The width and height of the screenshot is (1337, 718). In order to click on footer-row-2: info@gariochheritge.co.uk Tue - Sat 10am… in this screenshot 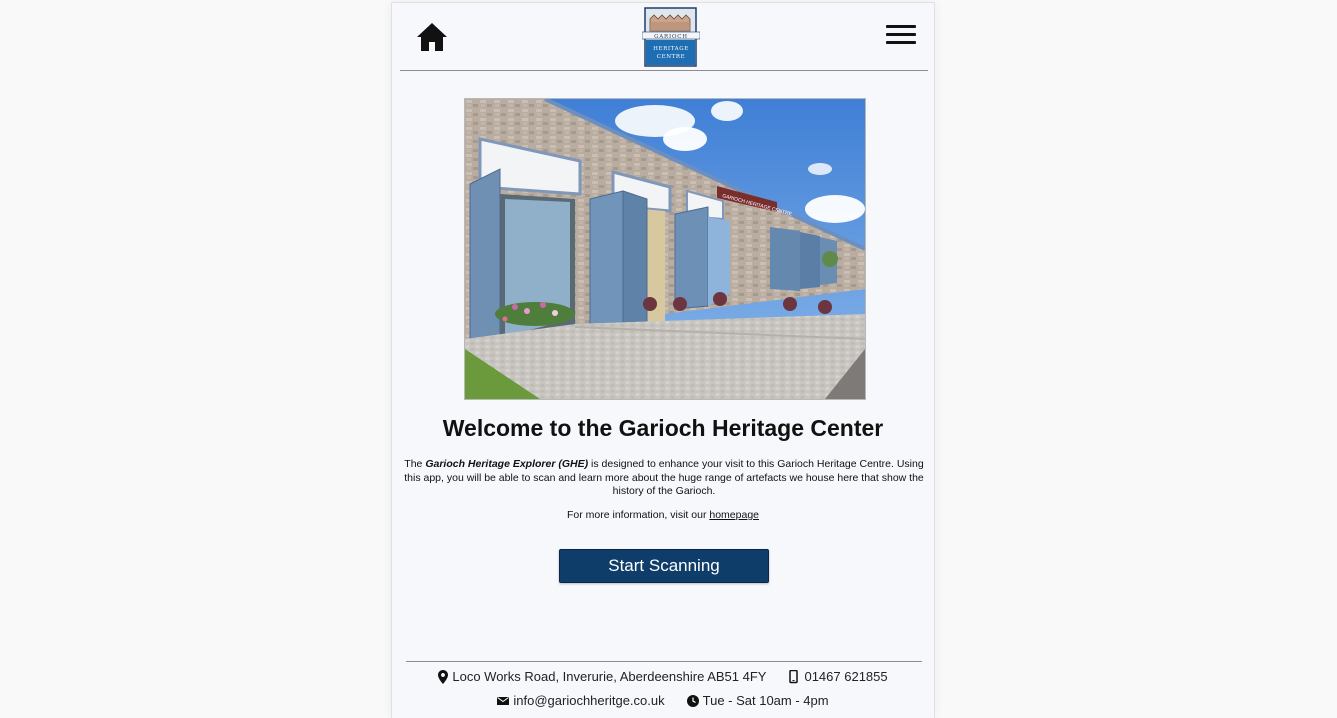, I will do `click(663, 700)`.